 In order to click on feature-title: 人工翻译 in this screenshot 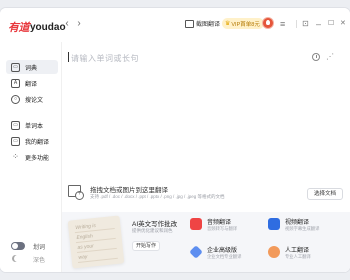, I will do `click(297, 251)`.